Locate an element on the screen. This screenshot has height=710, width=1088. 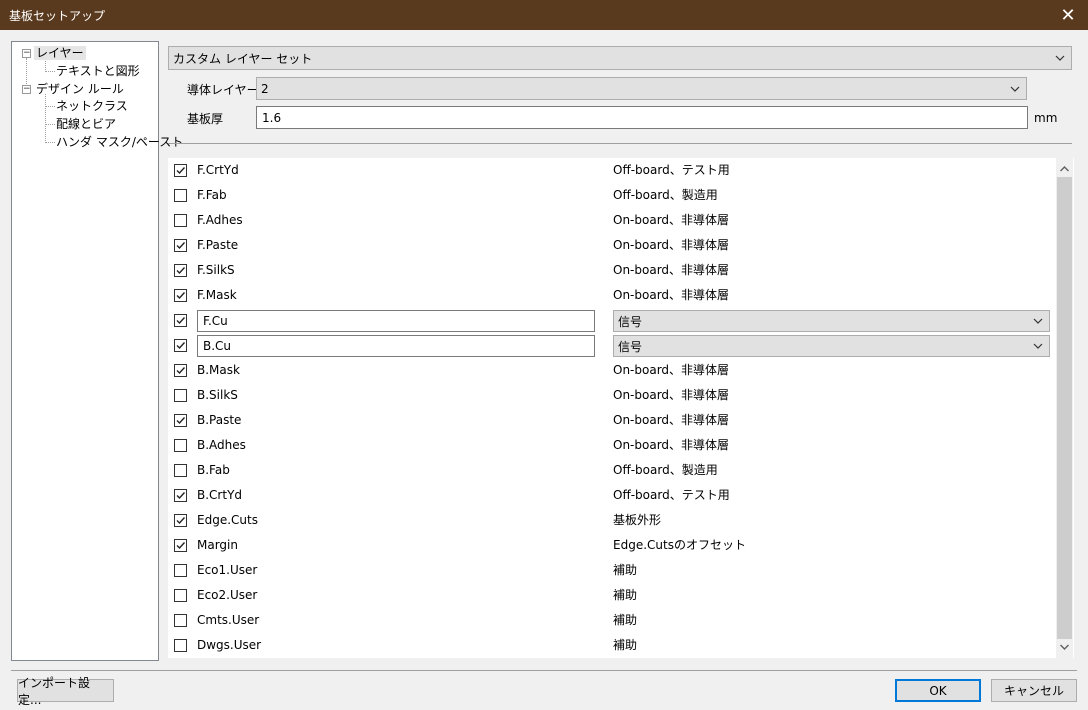
table-row: B.SilkS On-board、非導体層 is located at coordinates (612, 395).